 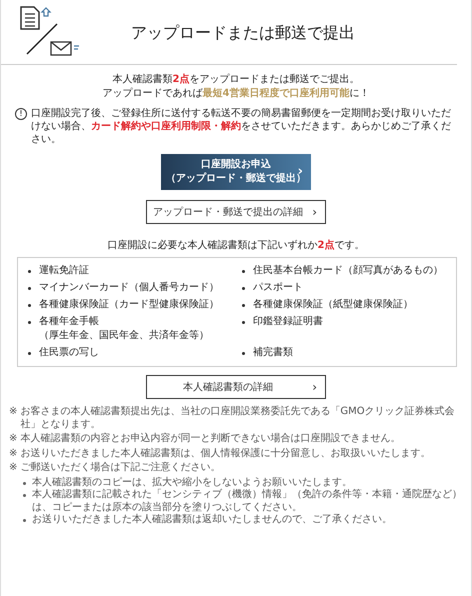 I want to click on intro-text: 本人確認書類2点をアップロードまたは郵送でご提出。, so click(x=236, y=80).